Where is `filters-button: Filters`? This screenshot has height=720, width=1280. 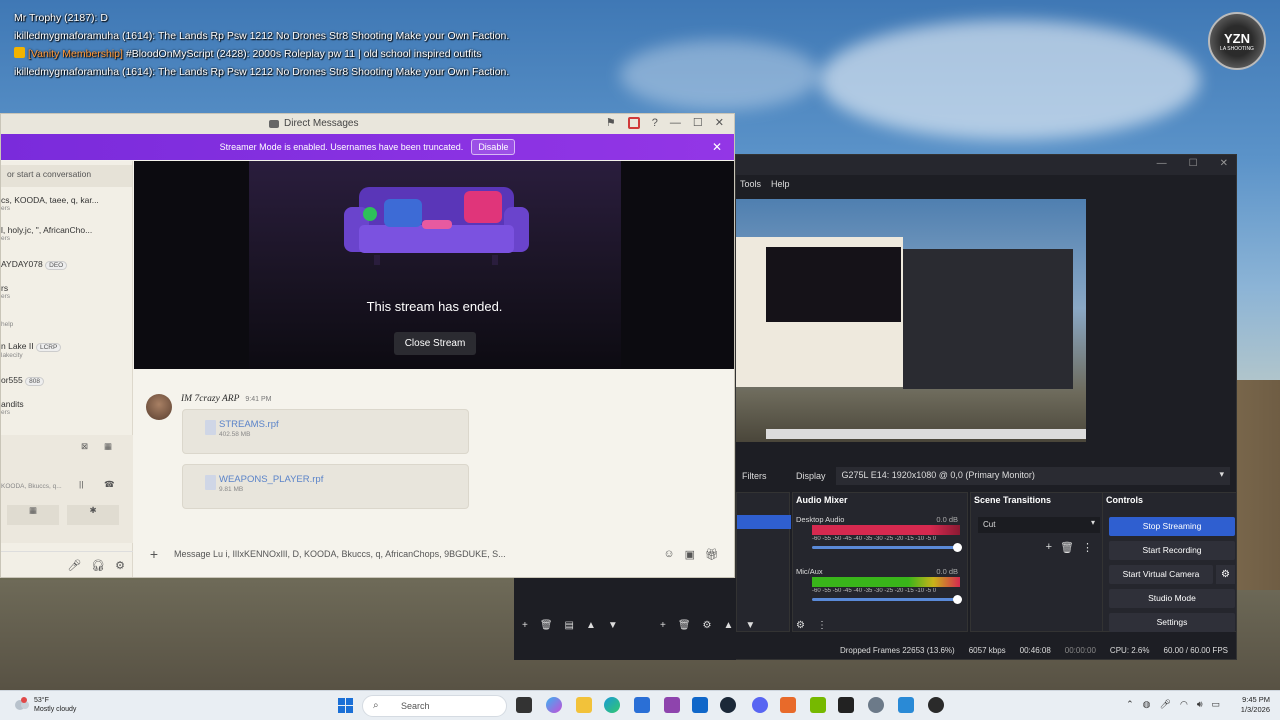
filters-button: Filters is located at coordinates (761, 476).